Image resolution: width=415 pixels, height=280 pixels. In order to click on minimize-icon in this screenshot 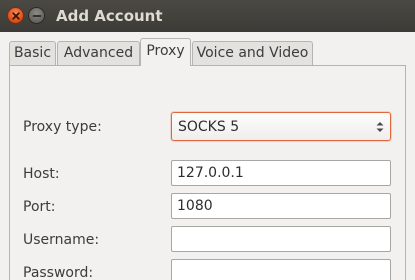, I will do `click(37, 16)`.